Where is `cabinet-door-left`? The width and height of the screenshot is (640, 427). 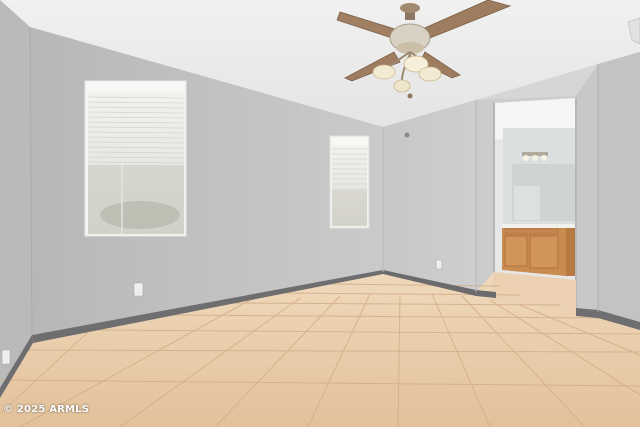 cabinet-door-left is located at coordinates (516, 251).